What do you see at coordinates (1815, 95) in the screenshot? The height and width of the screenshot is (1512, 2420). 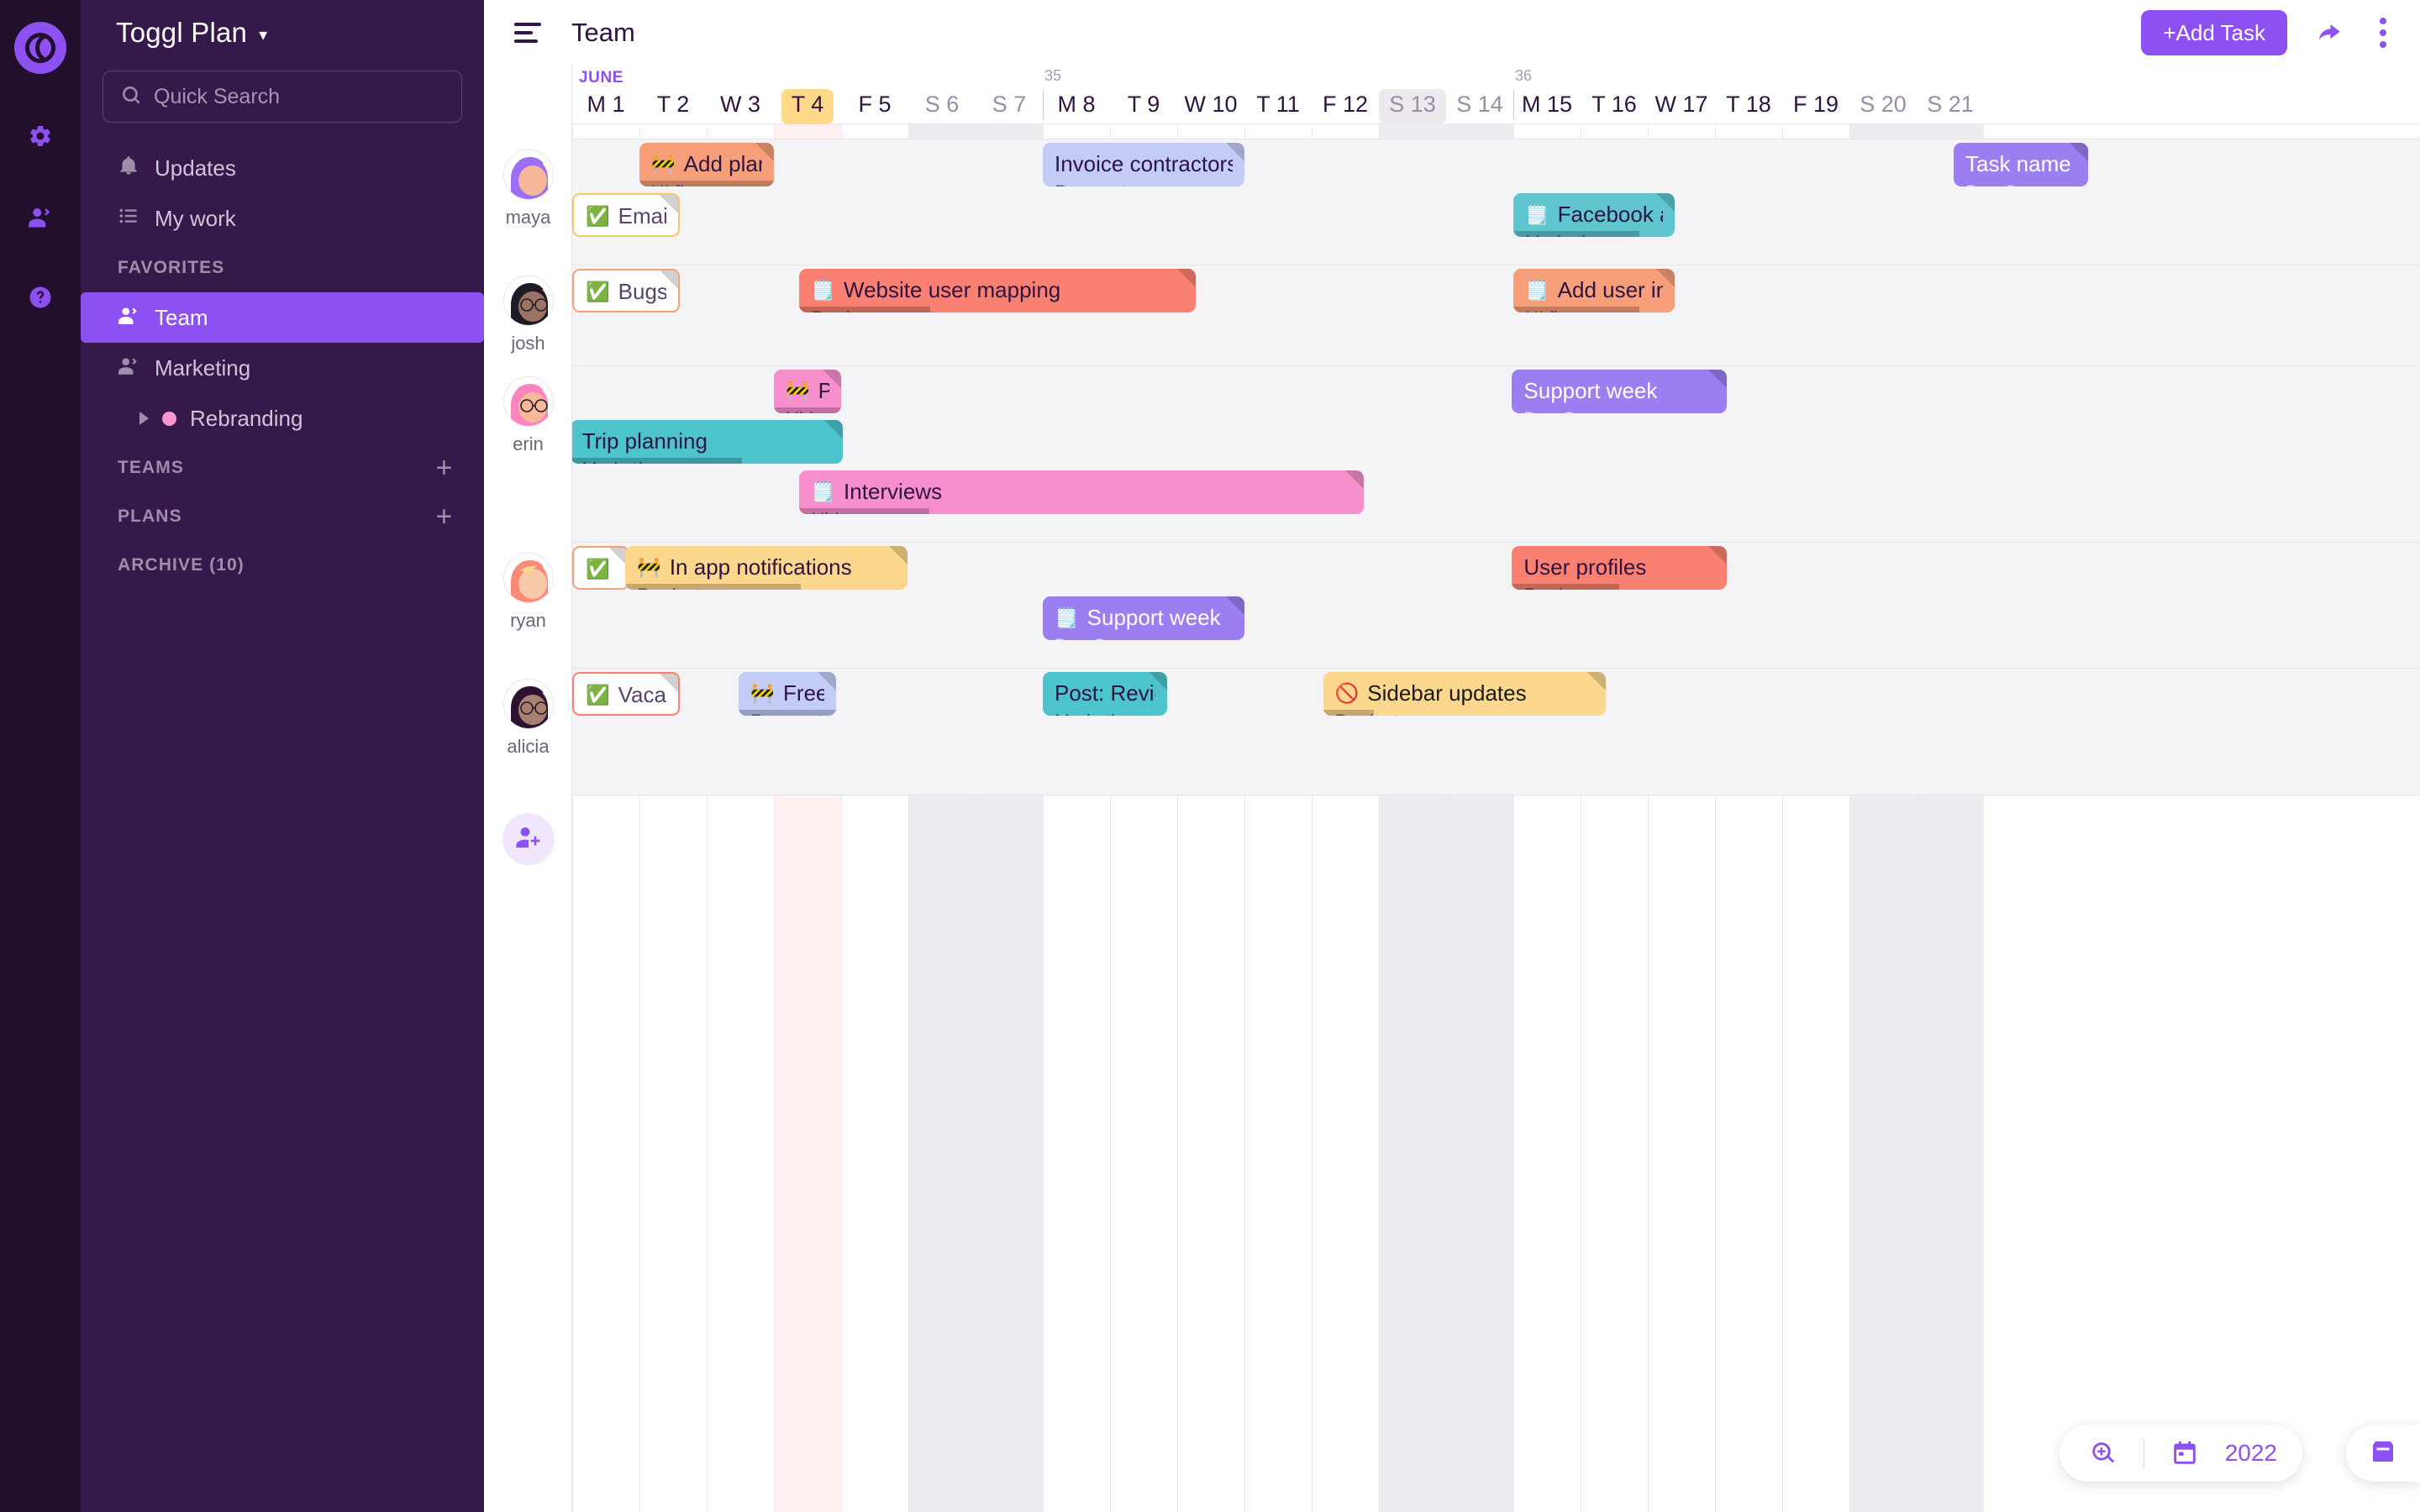 I see `day-header-cell: F 19` at bounding box center [1815, 95].